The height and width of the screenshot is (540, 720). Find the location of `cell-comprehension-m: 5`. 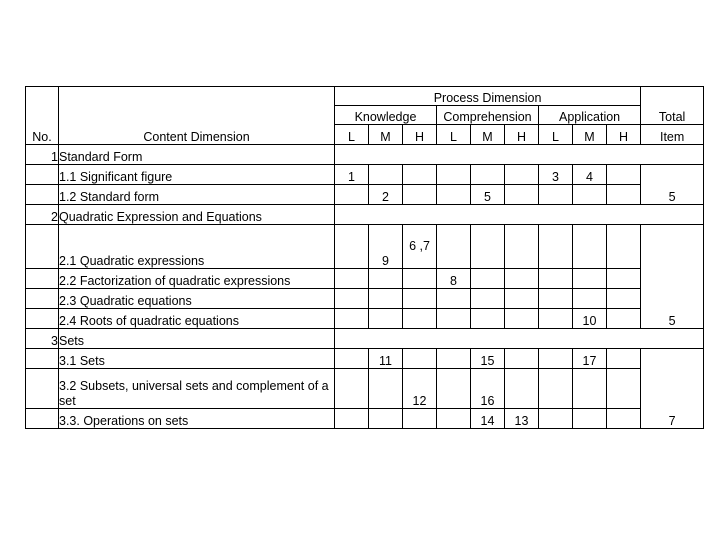

cell-comprehension-m: 5 is located at coordinates (487, 194).